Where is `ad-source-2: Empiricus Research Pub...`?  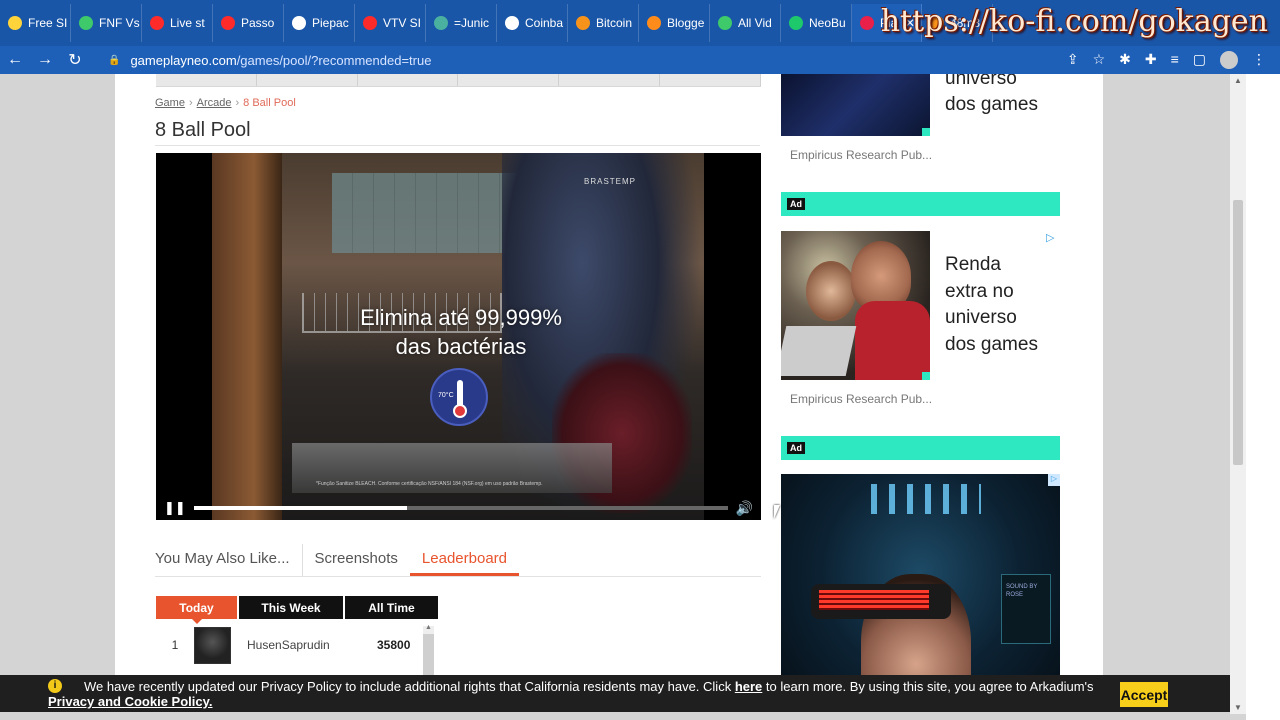 ad-source-2: Empiricus Research Pub... is located at coordinates (861, 399).